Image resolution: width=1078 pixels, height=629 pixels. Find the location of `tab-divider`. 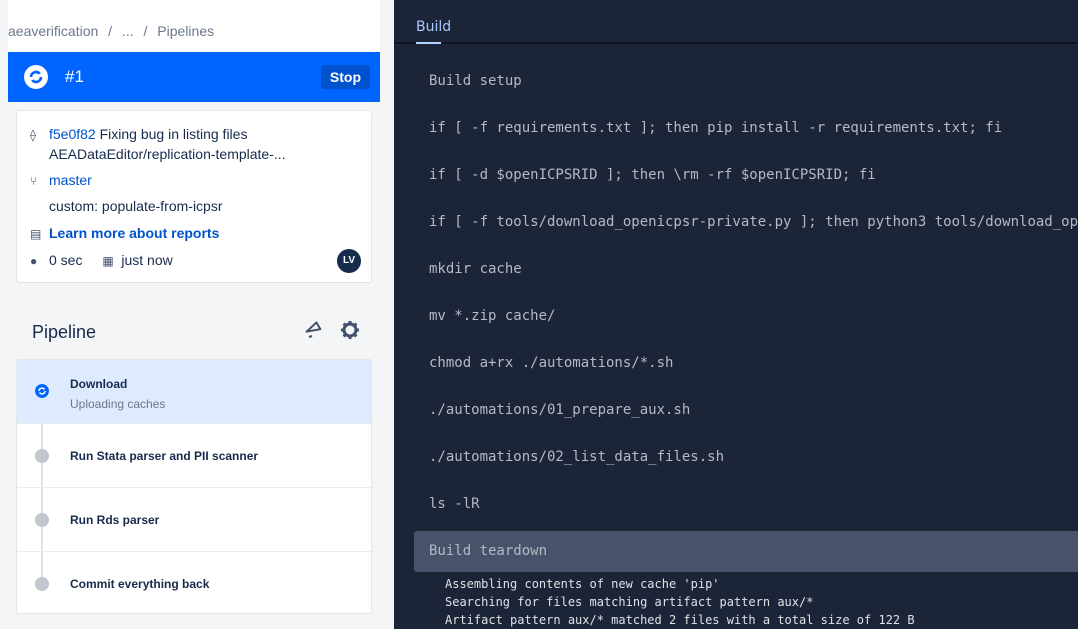

tab-divider is located at coordinates (736, 43).